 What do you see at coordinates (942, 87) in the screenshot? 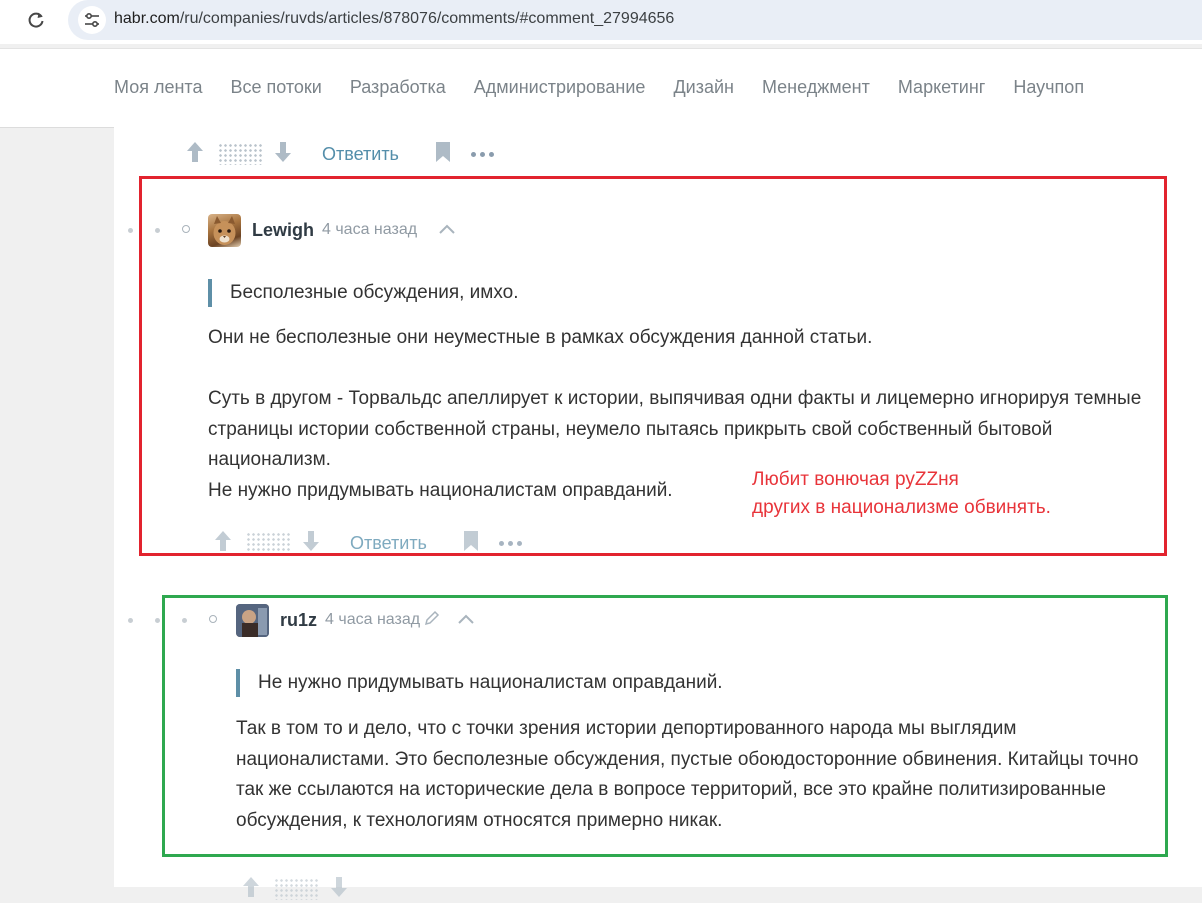
I see `nav-item-marketing: Маркетинг` at bounding box center [942, 87].